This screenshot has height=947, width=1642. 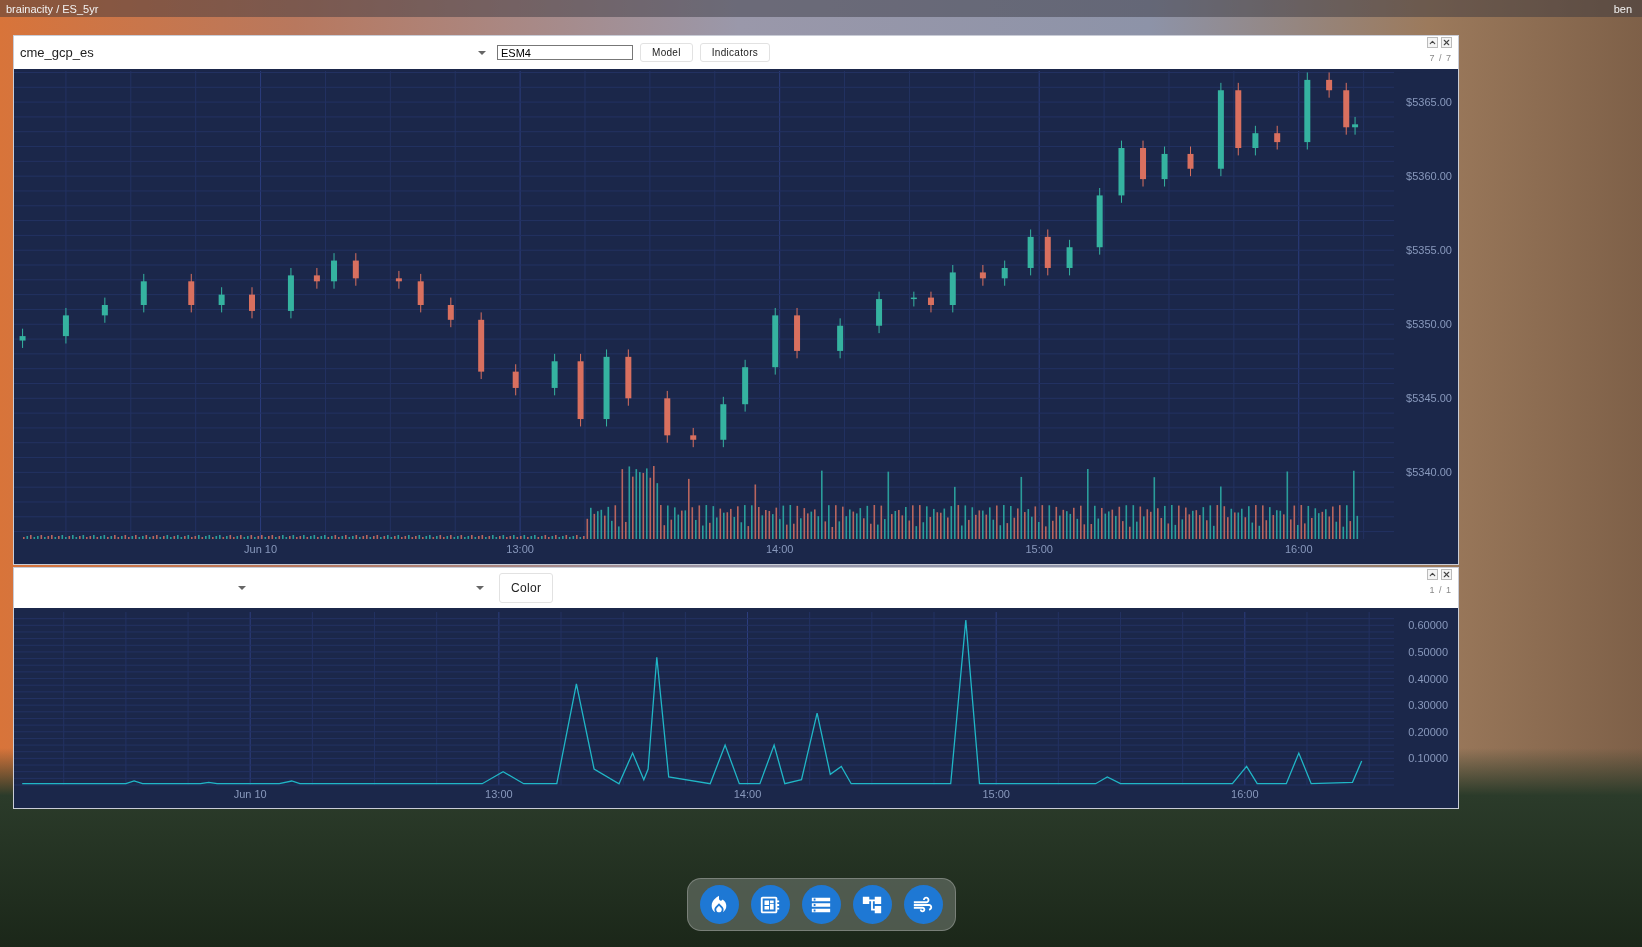 I want to click on page-counter: 1 / 1, so click(x=1440, y=590).